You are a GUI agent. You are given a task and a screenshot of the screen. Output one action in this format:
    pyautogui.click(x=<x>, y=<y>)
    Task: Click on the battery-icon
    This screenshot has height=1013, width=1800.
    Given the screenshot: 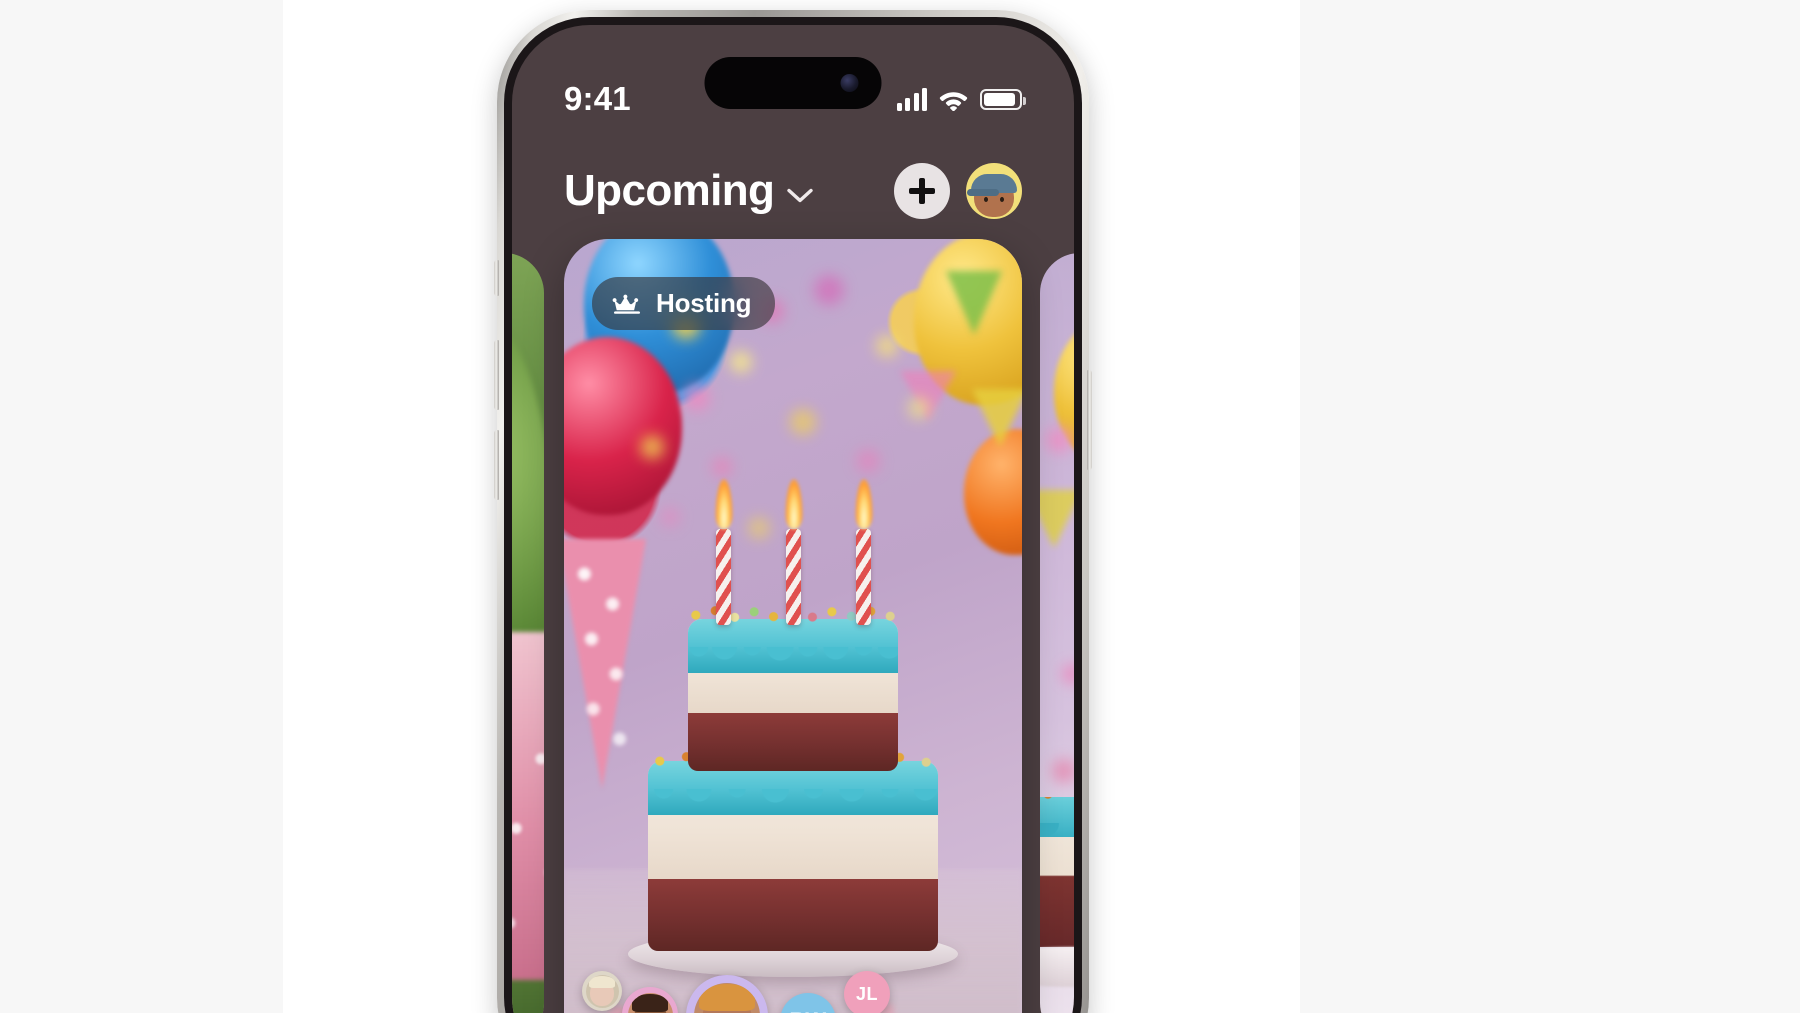 What is the action you would take?
    pyautogui.click(x=1003, y=99)
    